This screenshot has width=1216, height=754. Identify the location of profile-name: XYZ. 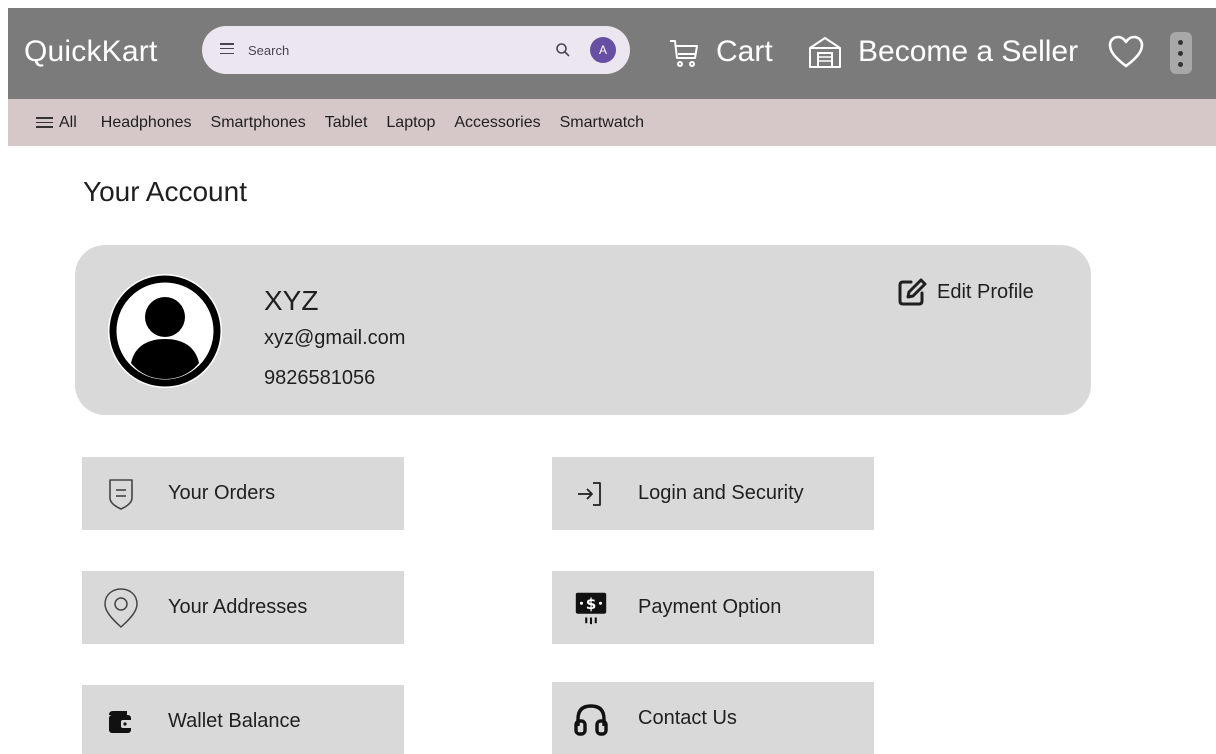
(291, 300).